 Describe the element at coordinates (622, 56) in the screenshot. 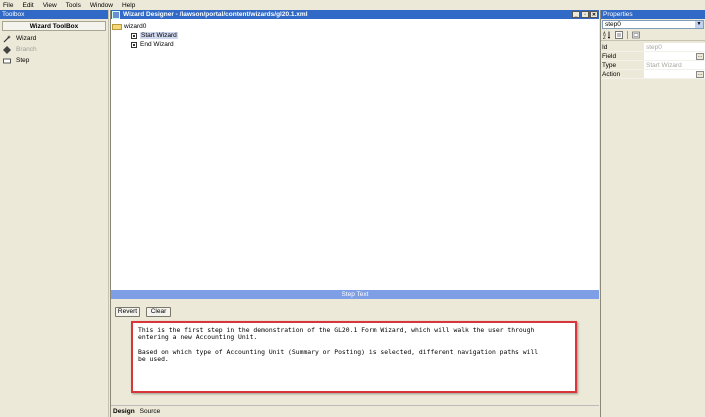

I see `property-key: Field` at that location.